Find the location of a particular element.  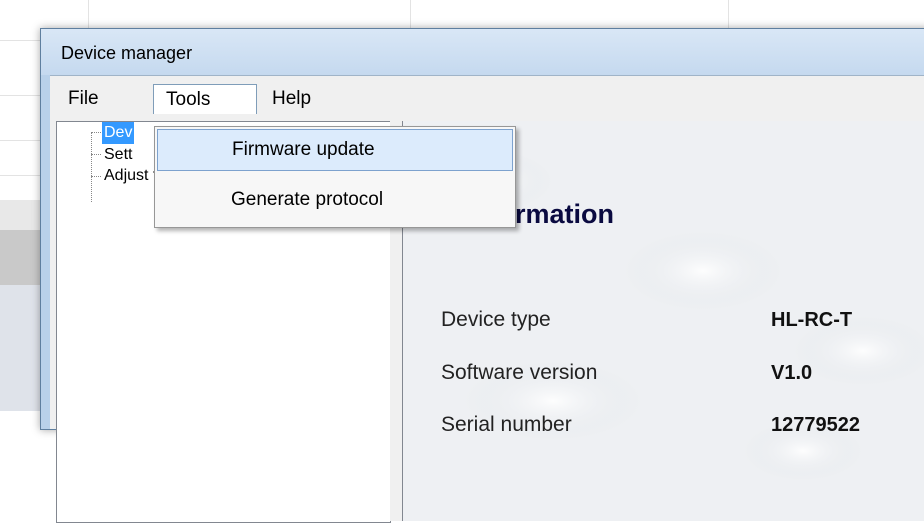

menu-help: Help is located at coordinates (291, 99).